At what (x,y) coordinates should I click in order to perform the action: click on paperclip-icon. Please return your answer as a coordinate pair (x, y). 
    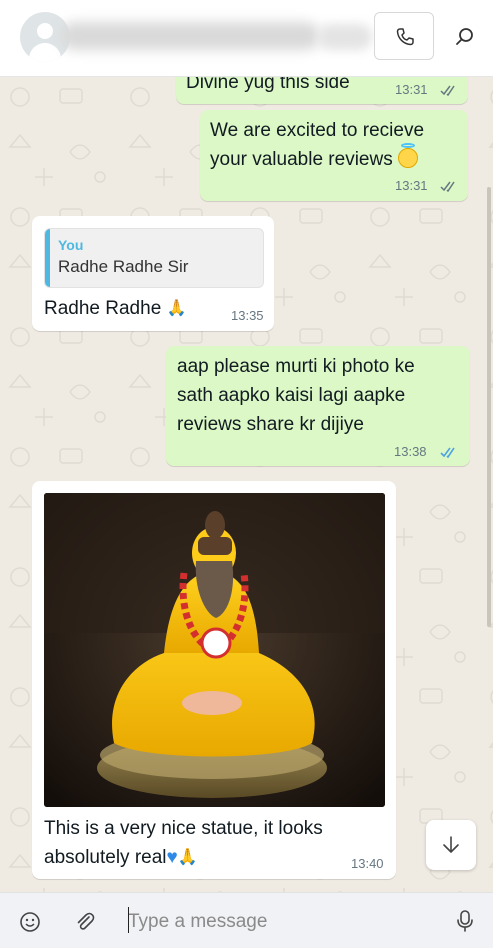
    Looking at the image, I should click on (85, 922).